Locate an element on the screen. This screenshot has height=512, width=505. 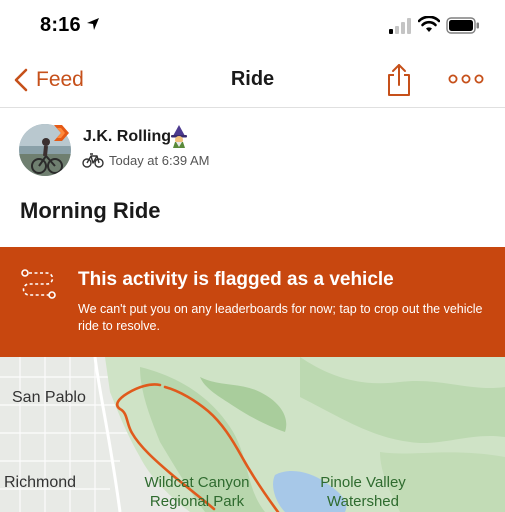
cellular-signal-icon is located at coordinates (400, 26).